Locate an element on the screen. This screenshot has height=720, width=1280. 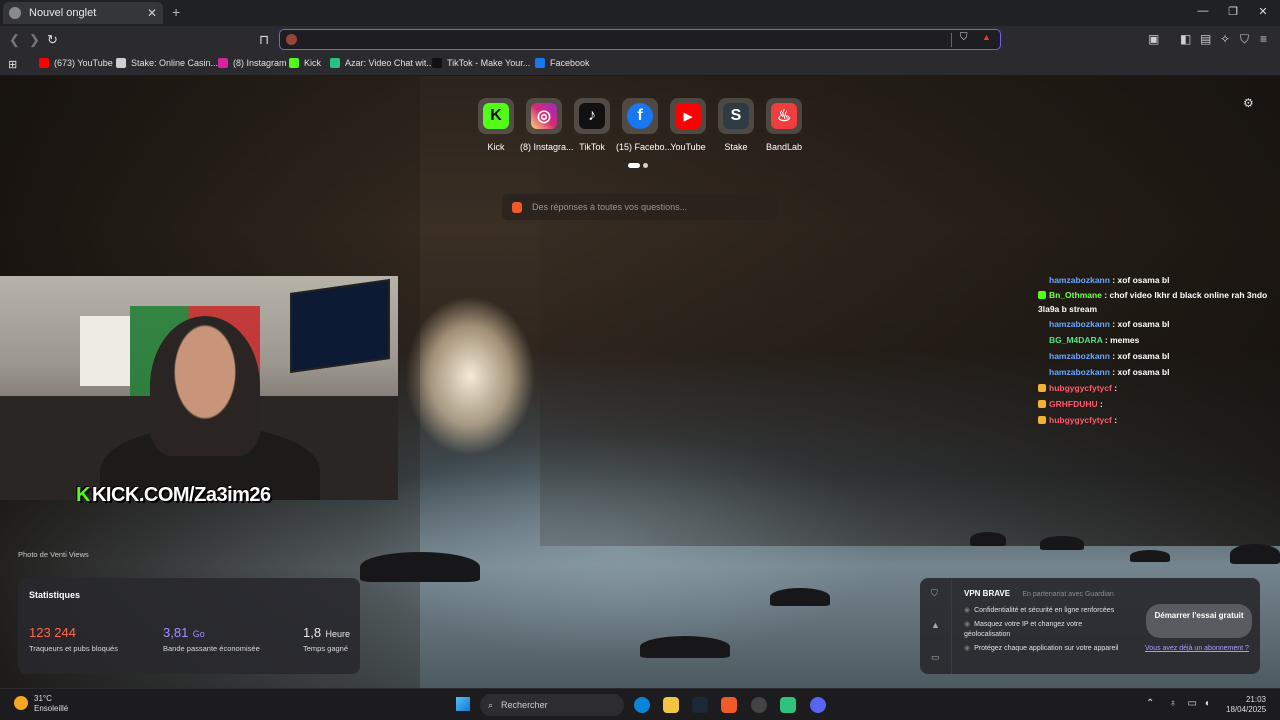
wallet-icon: ▣ is located at coordinates (1153, 39).